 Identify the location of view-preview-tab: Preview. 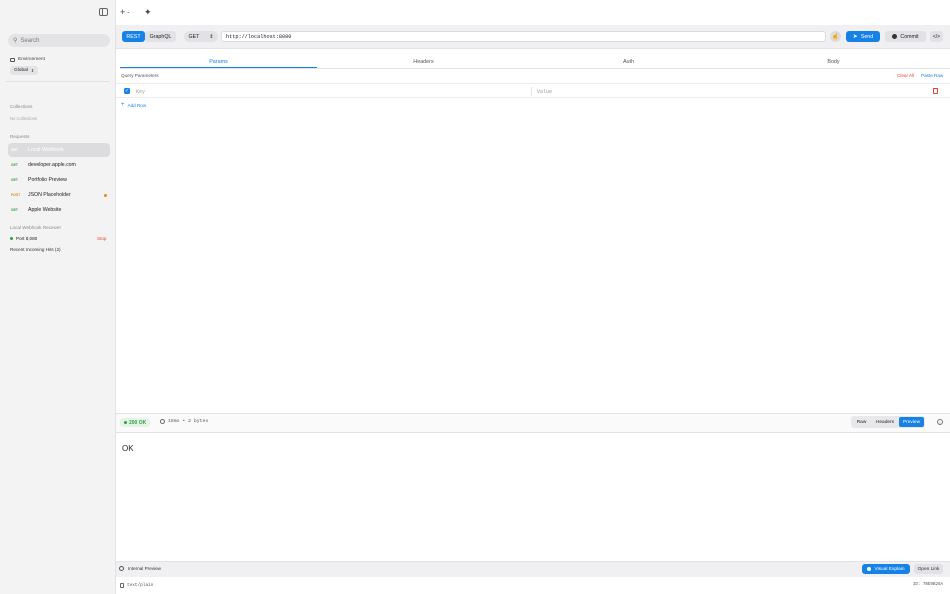
(911, 422).